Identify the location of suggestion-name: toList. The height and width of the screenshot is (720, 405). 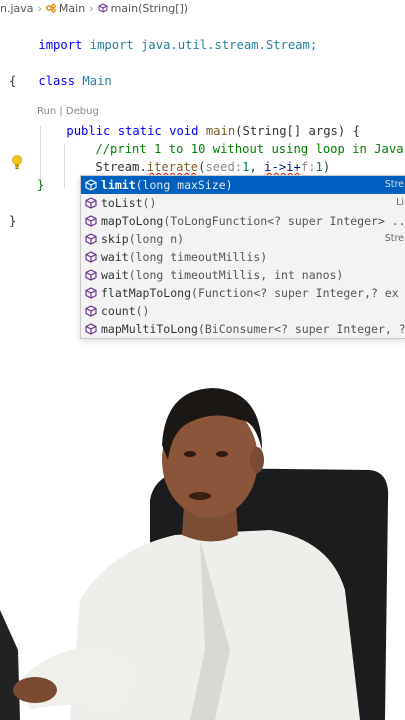
(122, 203).